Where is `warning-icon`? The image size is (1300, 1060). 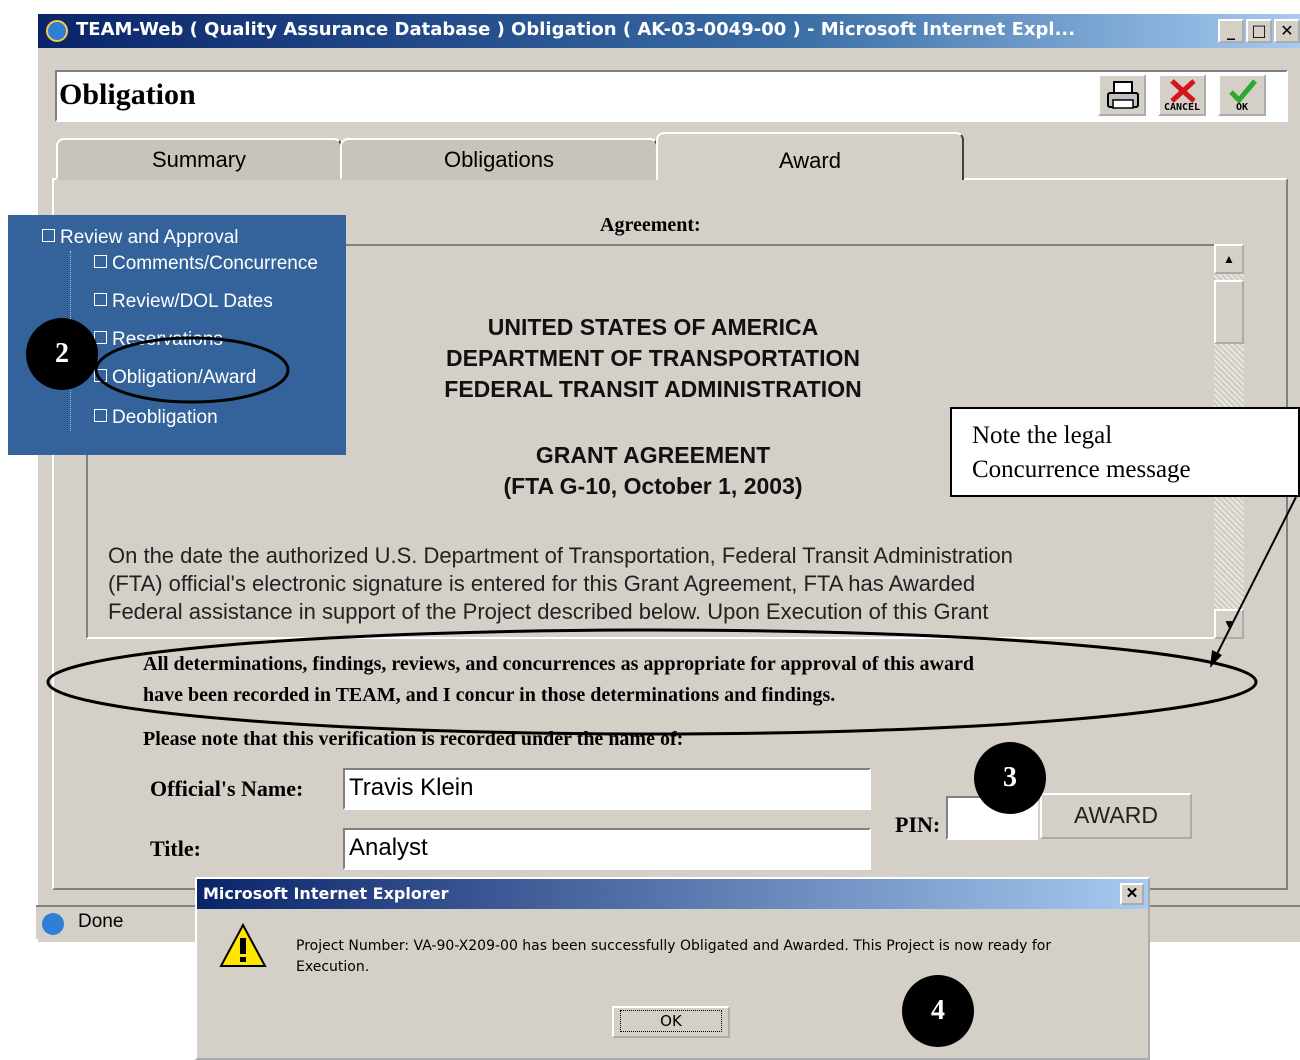 warning-icon is located at coordinates (243, 944).